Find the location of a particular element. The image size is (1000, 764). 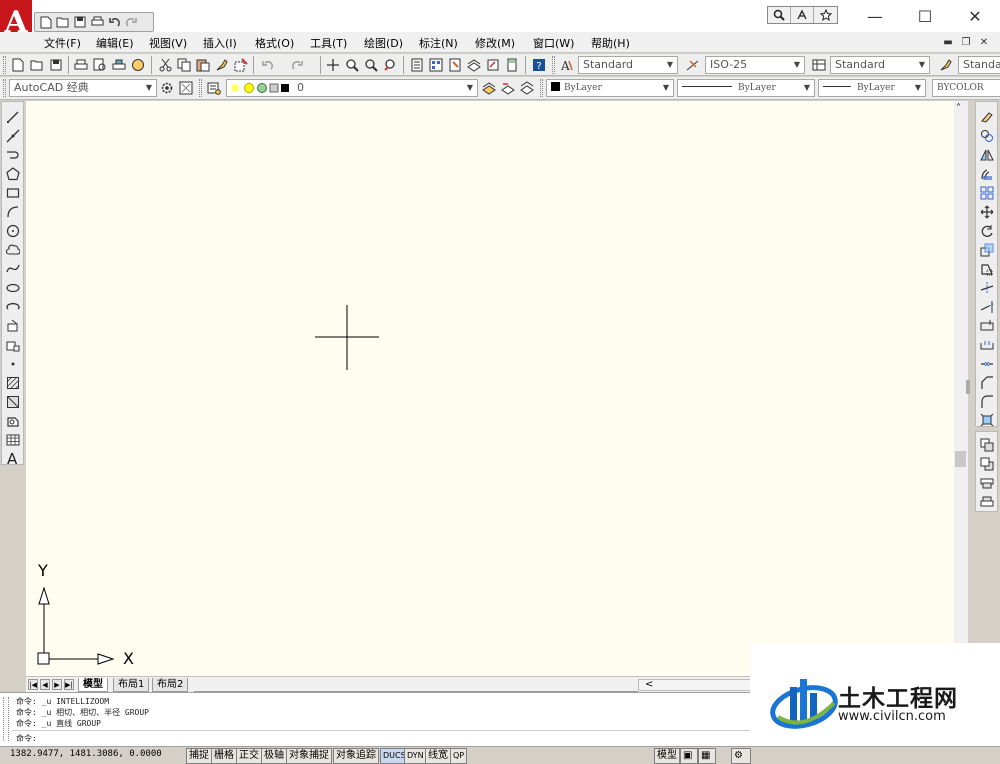

quick-view-icon: ▦ is located at coordinates (707, 756).